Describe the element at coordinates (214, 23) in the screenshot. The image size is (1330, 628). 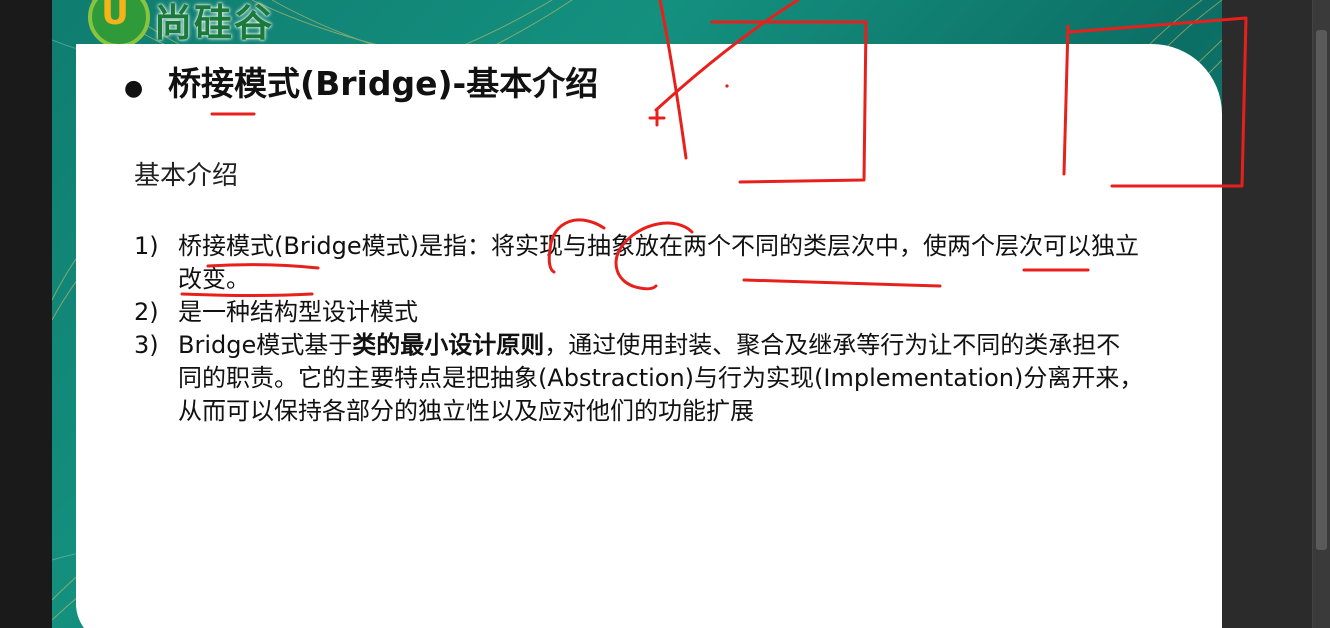
I see `logo-text: 尚硅谷` at that location.